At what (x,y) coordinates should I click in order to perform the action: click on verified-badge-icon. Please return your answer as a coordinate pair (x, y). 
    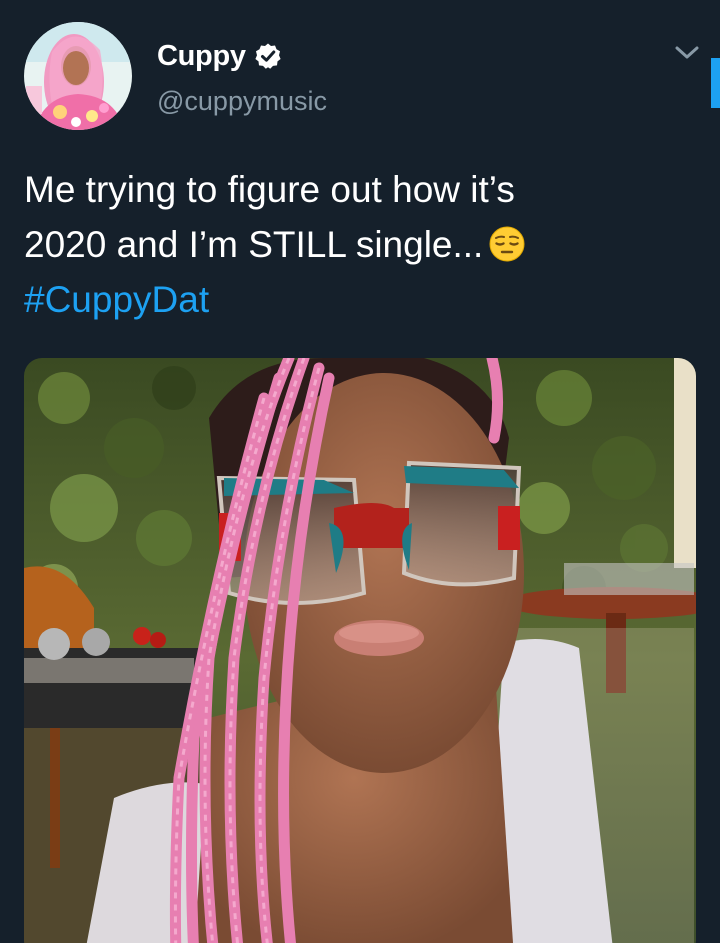
    Looking at the image, I should click on (268, 56).